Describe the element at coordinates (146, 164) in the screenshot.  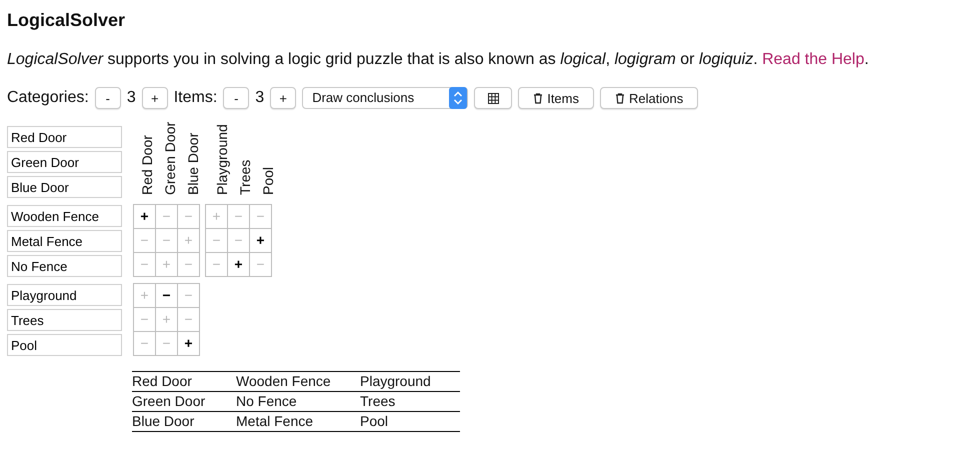
I see `column-header: Red Door` at that location.